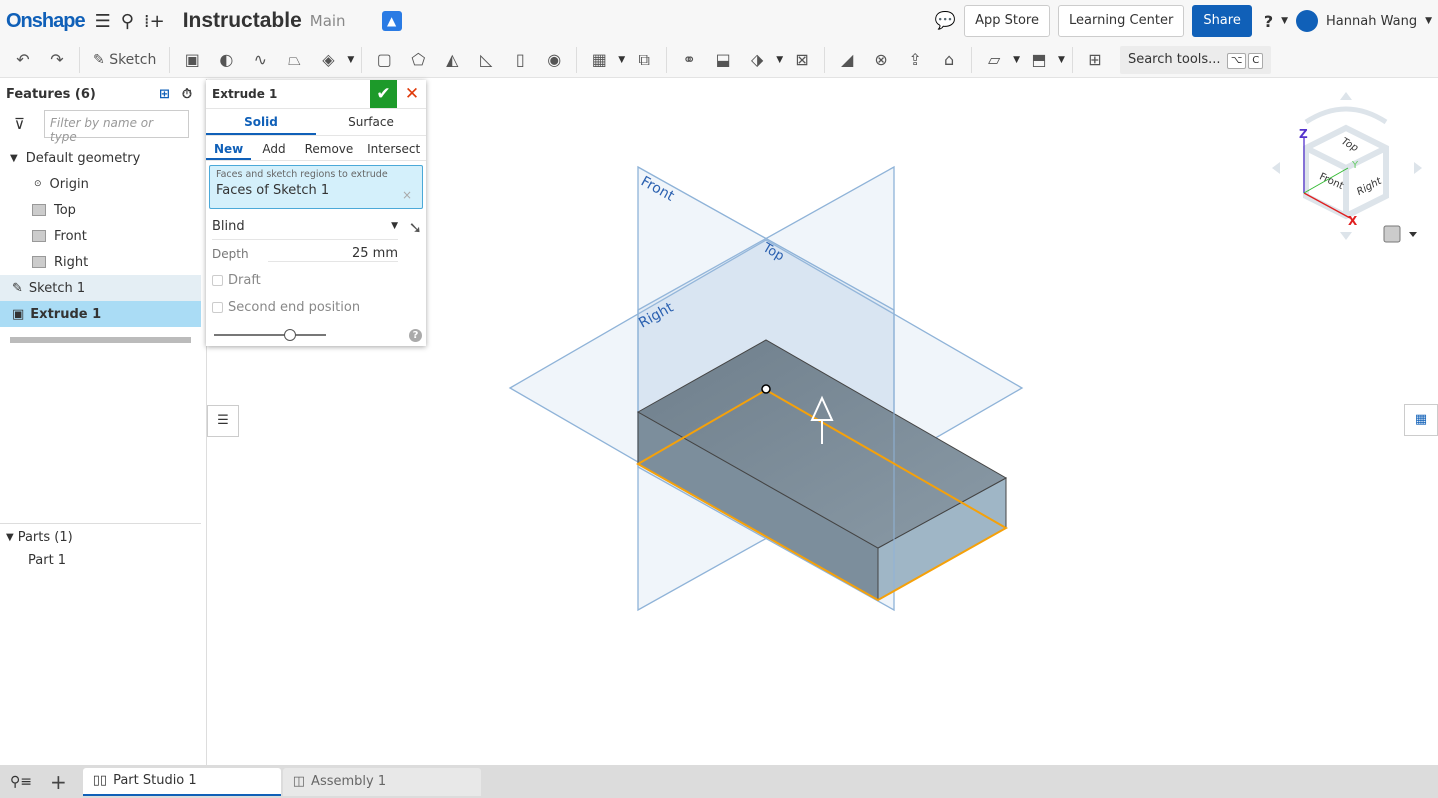  I want to click on second-end-label: Second end position, so click(294, 307).